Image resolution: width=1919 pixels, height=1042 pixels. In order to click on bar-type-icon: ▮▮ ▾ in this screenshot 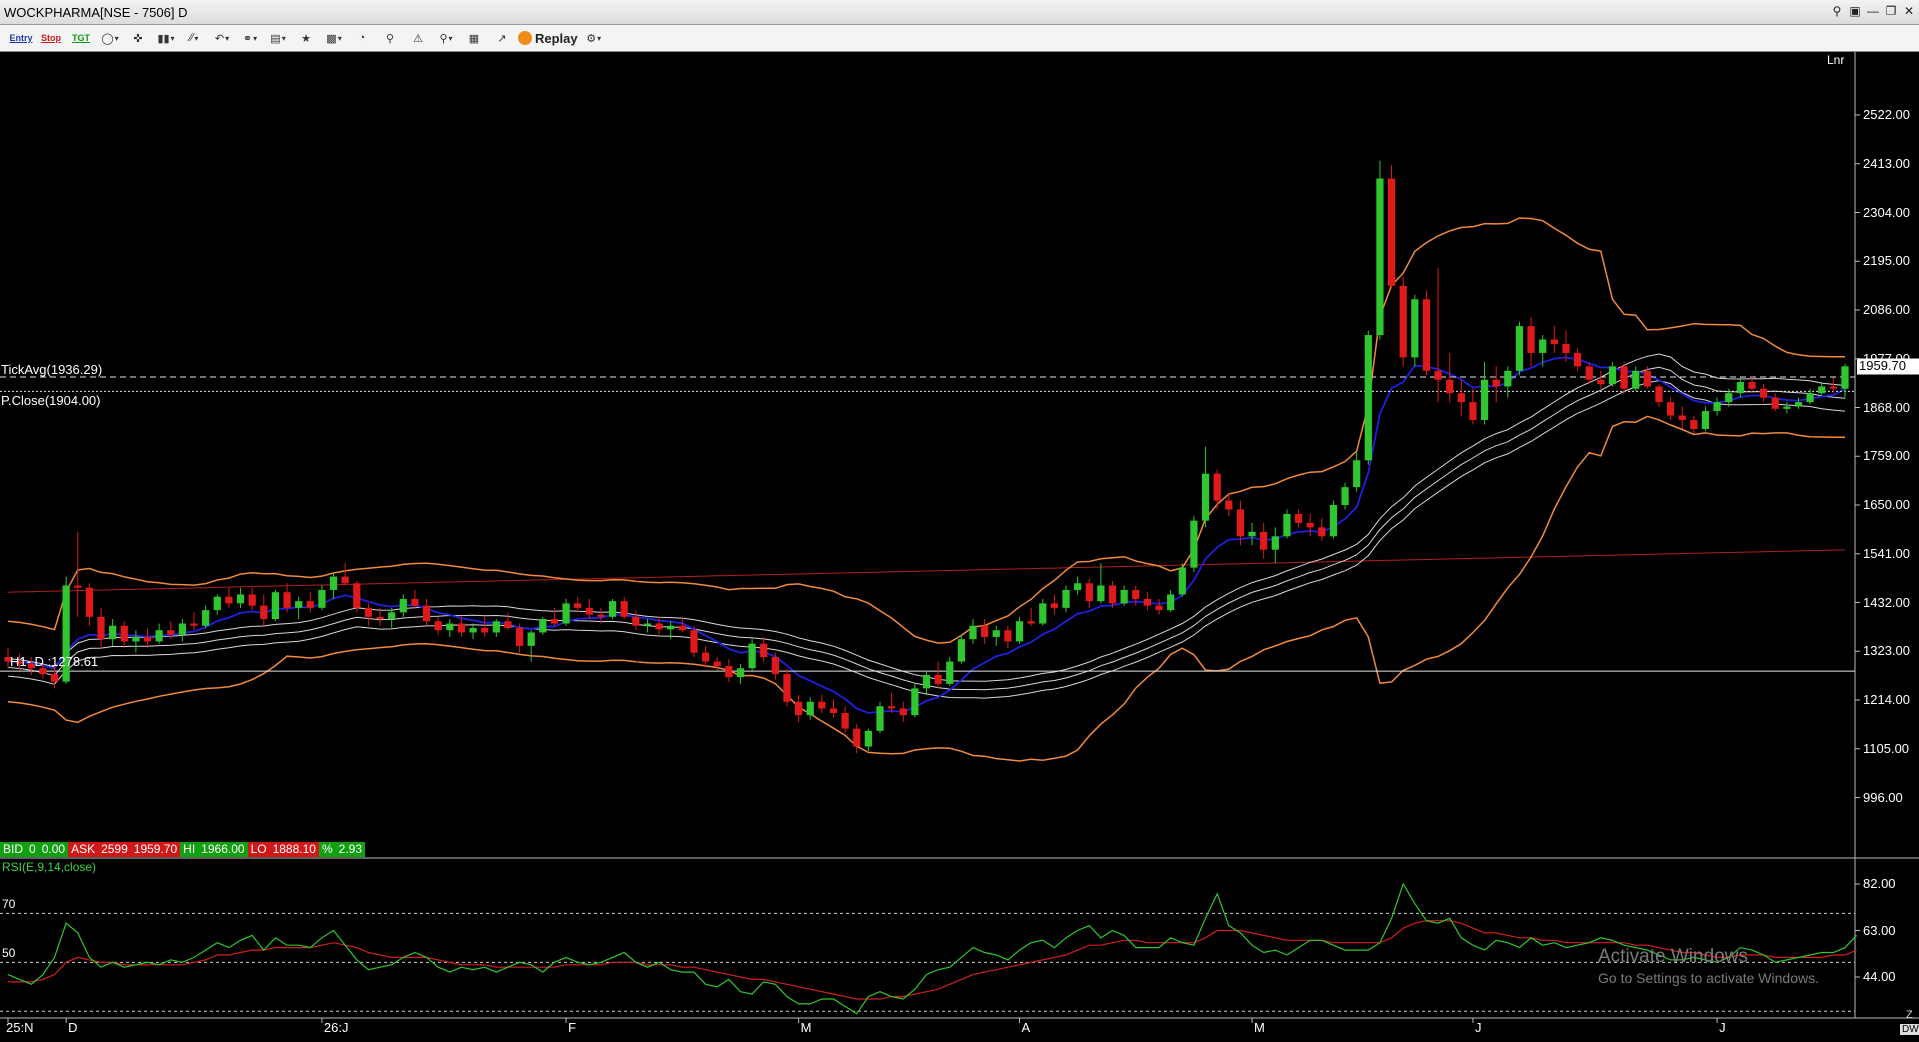, I will do `click(166, 38)`.